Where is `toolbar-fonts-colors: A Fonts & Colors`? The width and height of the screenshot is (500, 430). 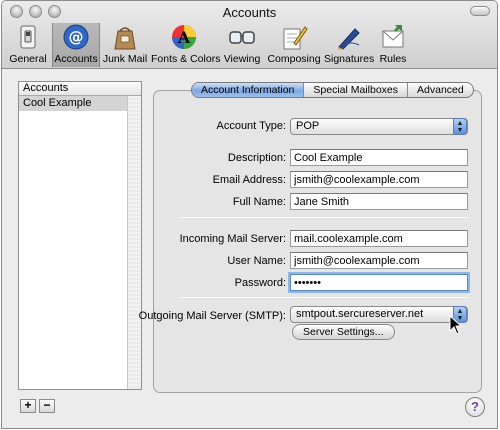 toolbar-fonts-colors: A Fonts & Colors is located at coordinates (186, 45).